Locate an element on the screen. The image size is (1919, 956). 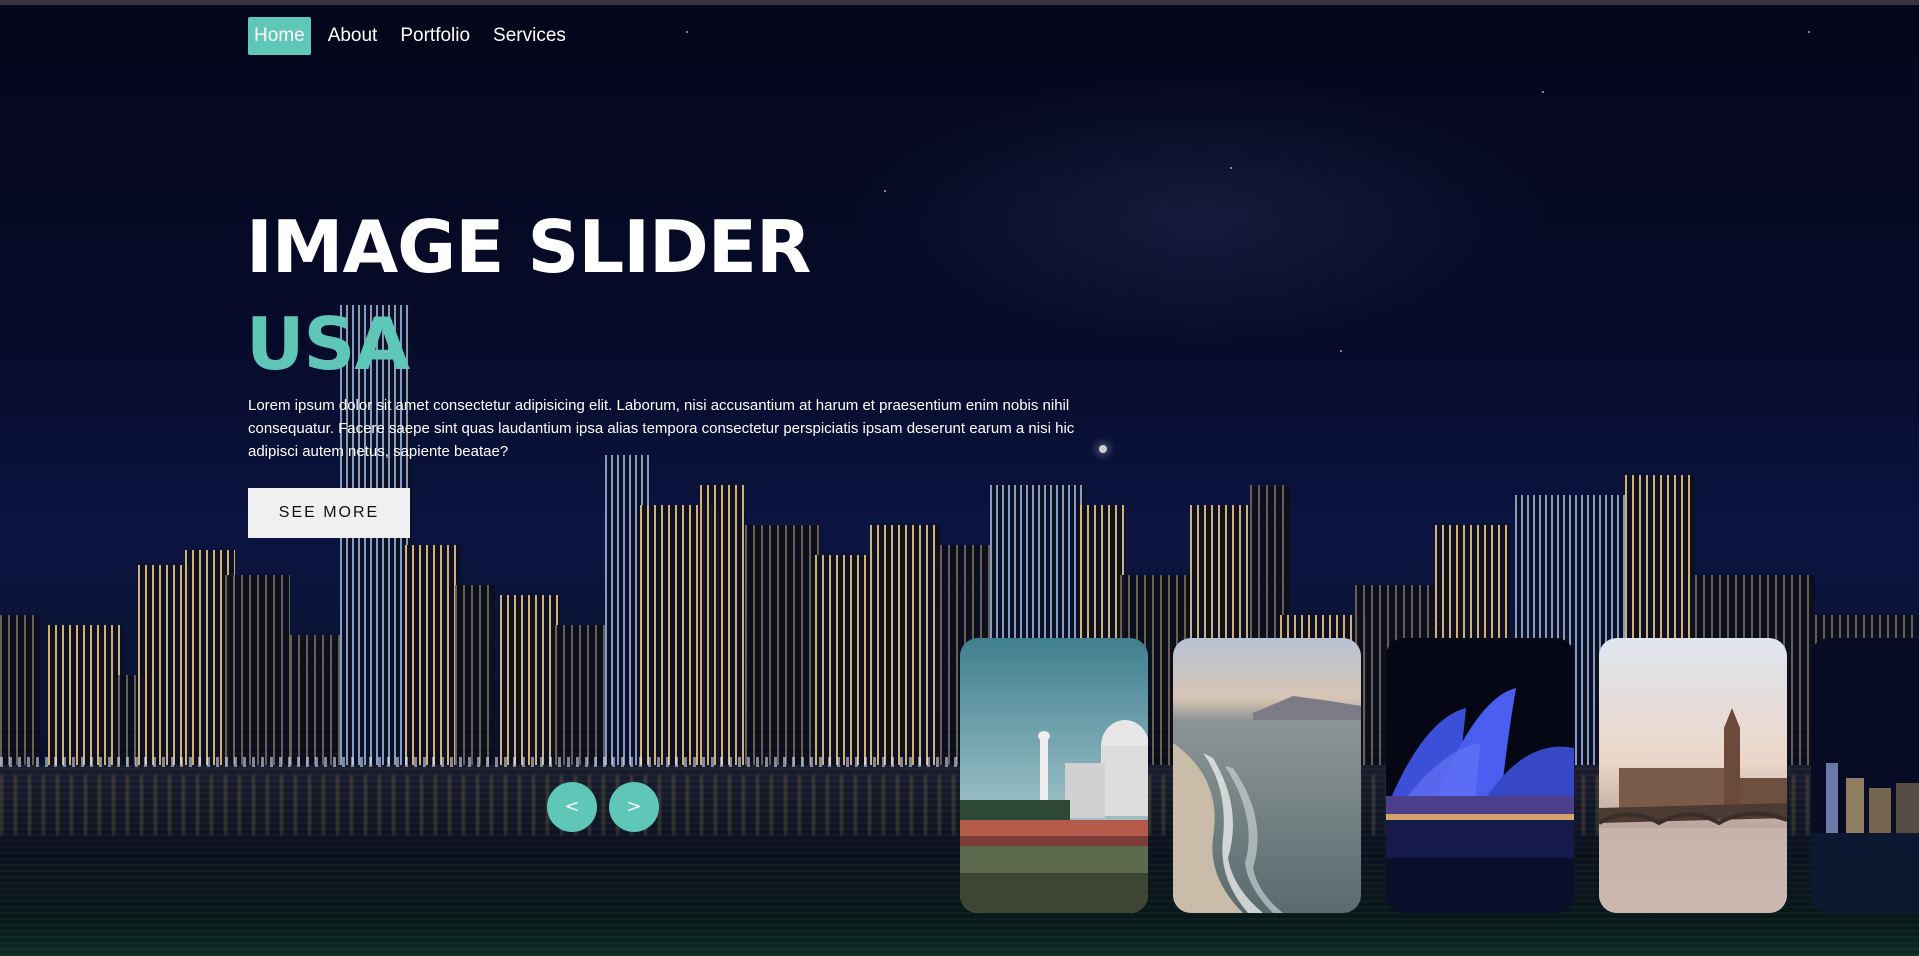
next-slide-button: > is located at coordinates (634, 807).